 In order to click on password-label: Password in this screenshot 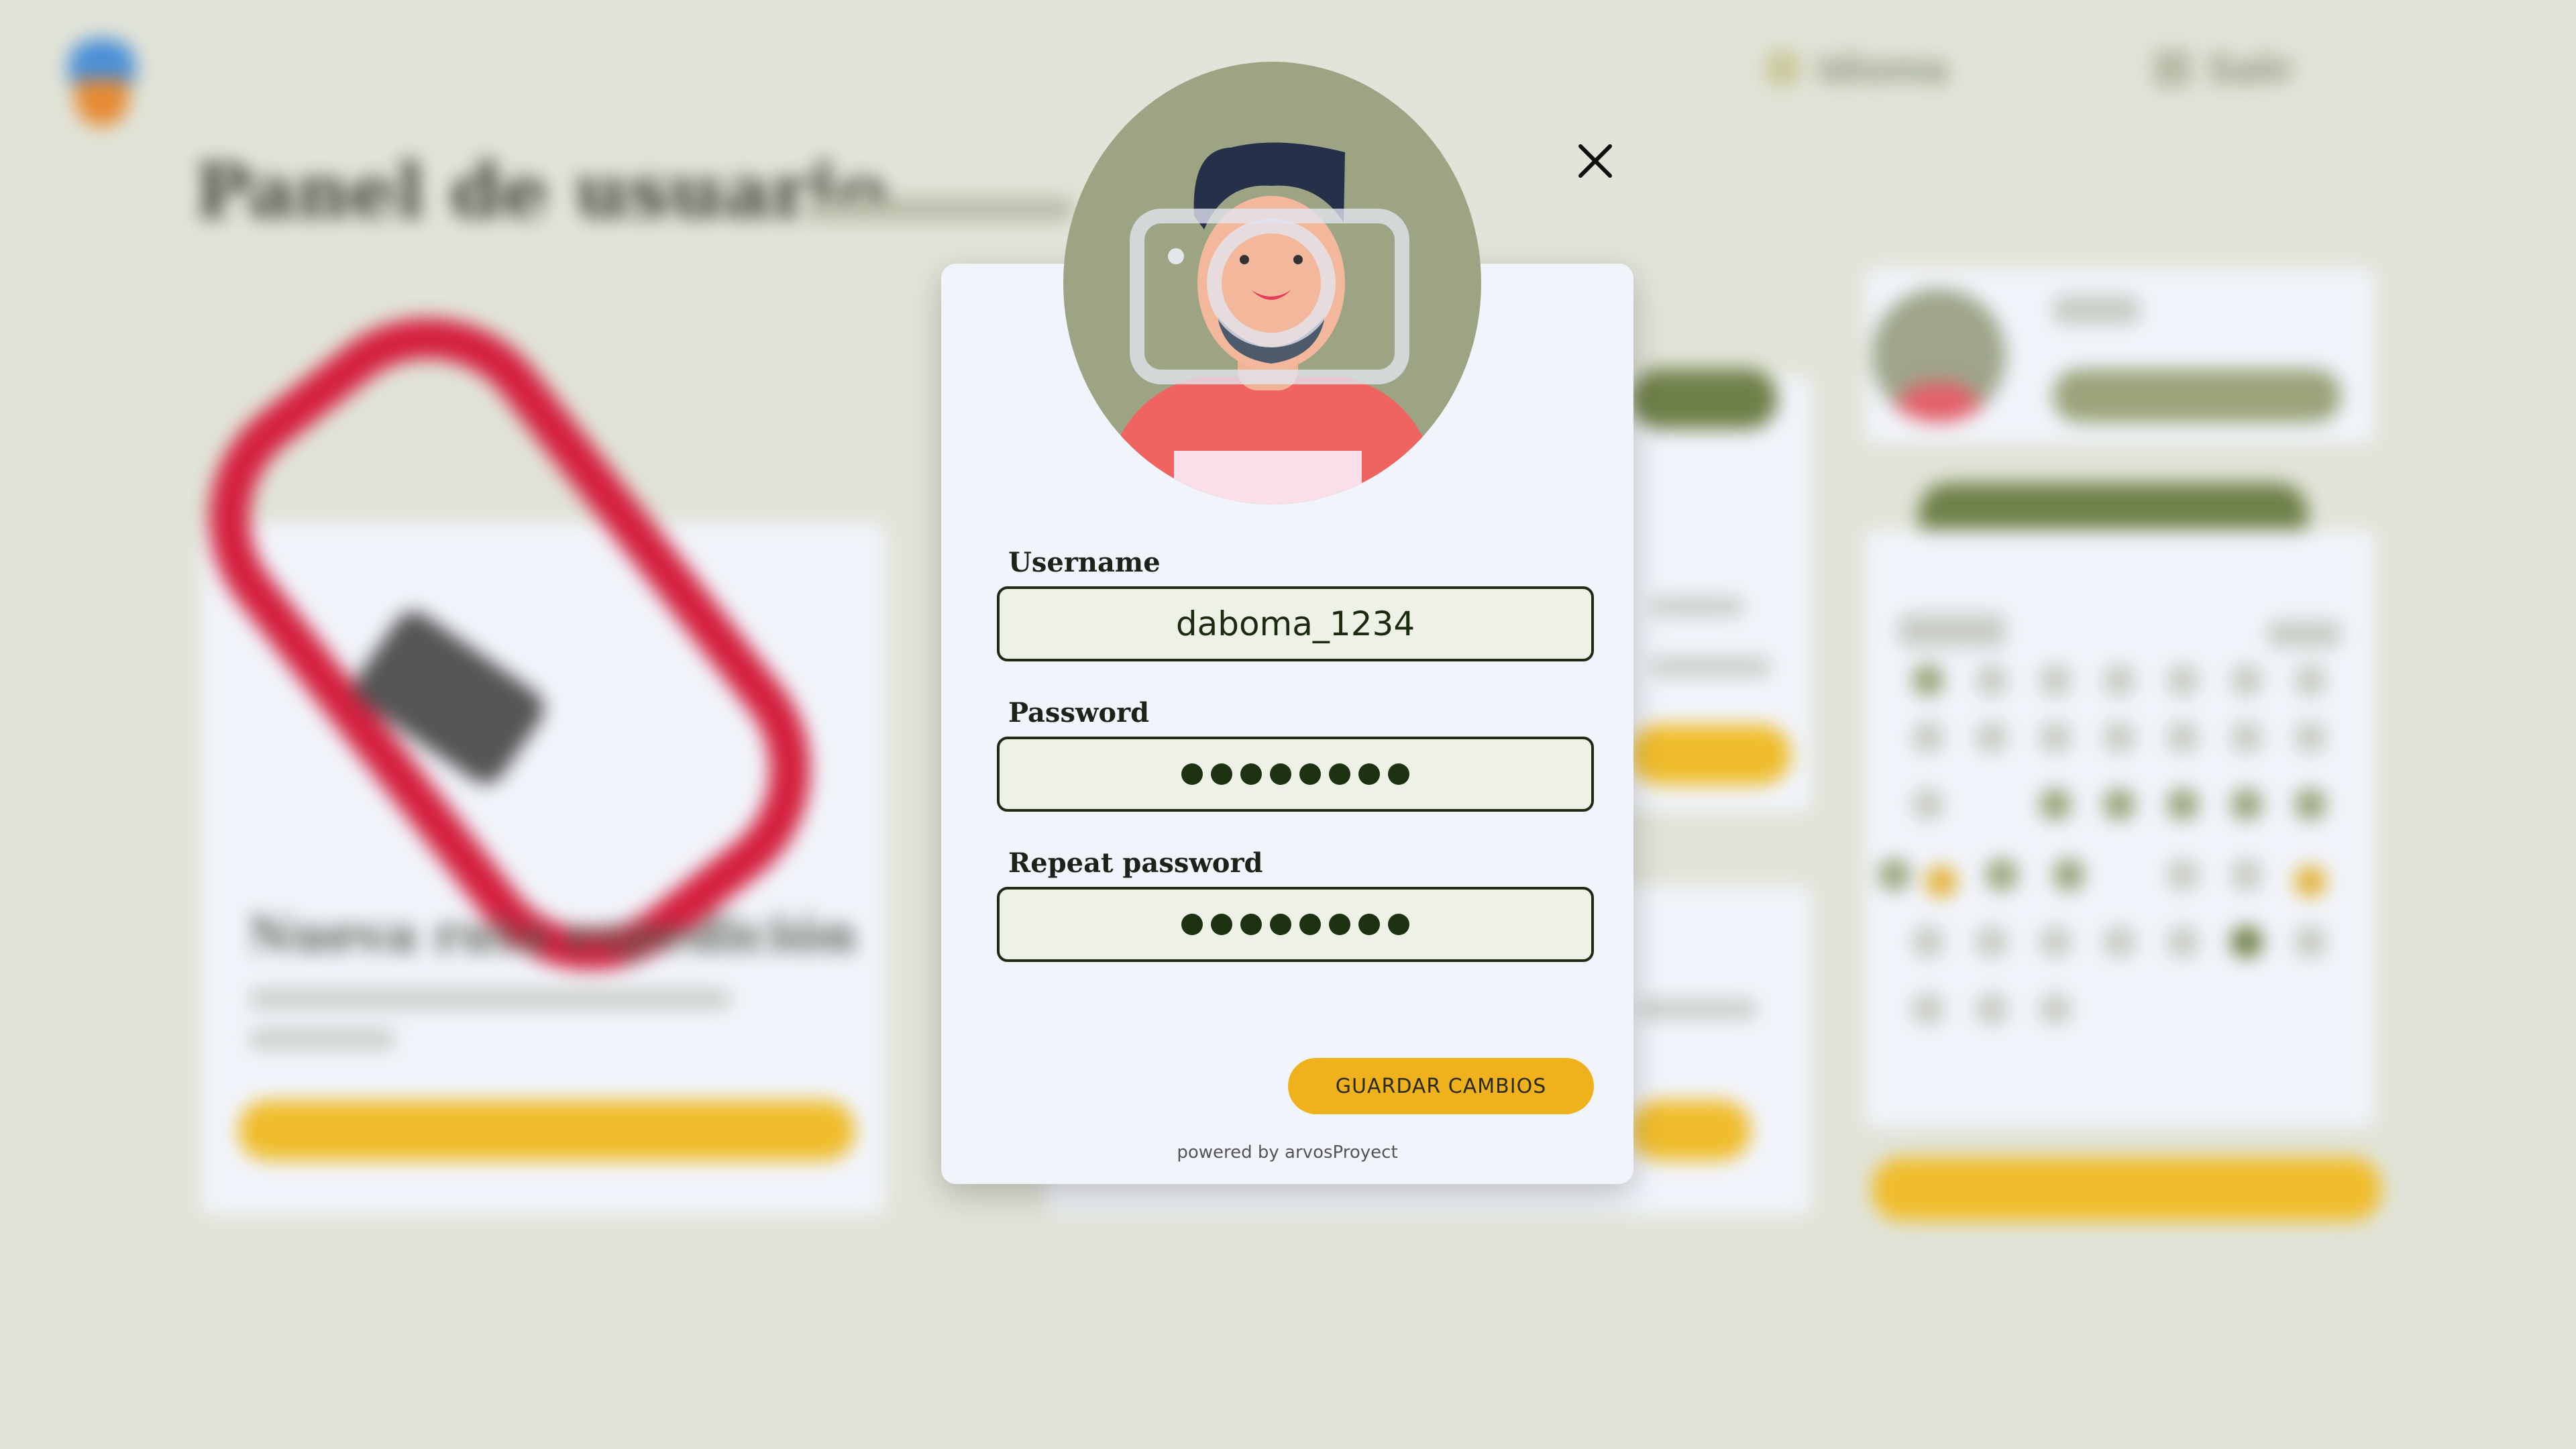, I will do `click(1079, 713)`.